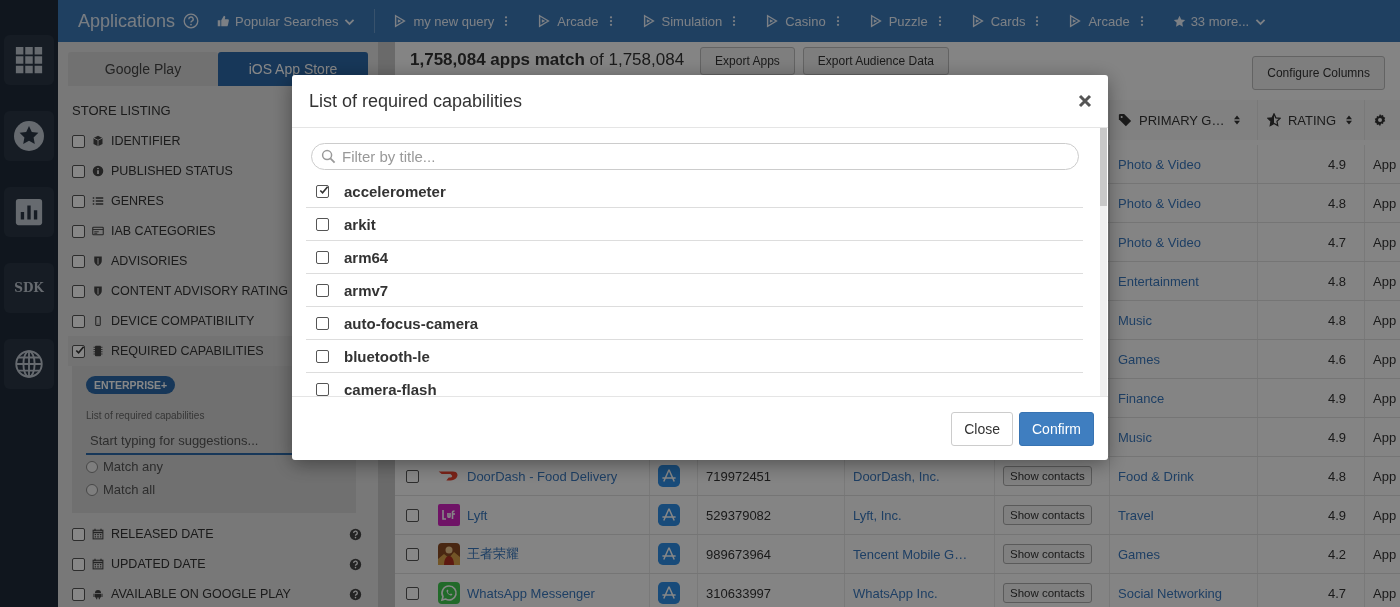  Describe the element at coordinates (747, 61) in the screenshot. I see `export-button: Export Apps` at that location.